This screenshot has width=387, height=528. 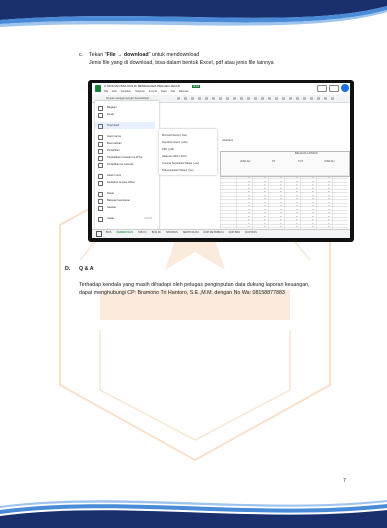 What do you see at coordinates (153, 91) in the screenshot?
I see `menu-format: Format` at bounding box center [153, 91].